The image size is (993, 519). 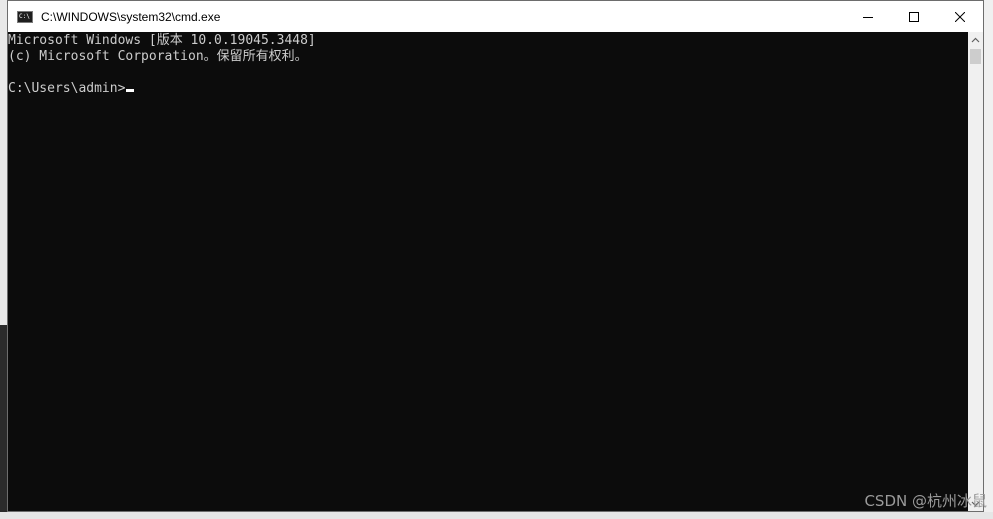 I want to click on cmd-app-icon: C:\, so click(x=25, y=16).